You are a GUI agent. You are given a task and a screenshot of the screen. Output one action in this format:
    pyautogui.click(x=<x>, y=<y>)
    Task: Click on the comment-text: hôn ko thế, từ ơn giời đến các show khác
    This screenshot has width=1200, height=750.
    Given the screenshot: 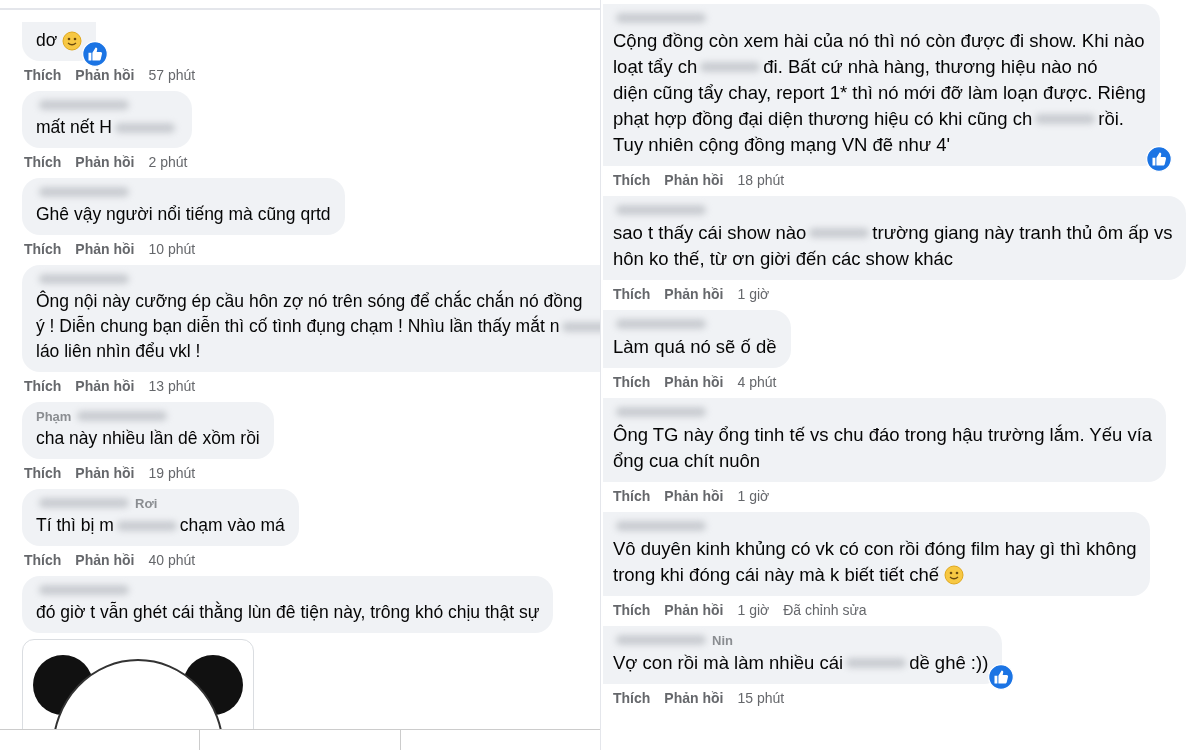 What is the action you would take?
    pyautogui.click(x=783, y=259)
    